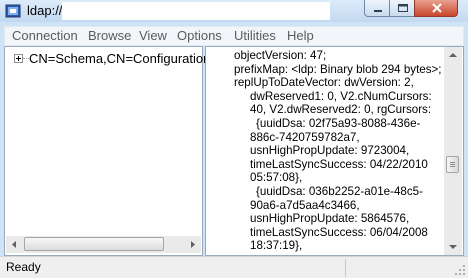 This screenshot has height=278, width=468. I want to click on output-line: 886c-7420759782a7,, so click(305, 137).